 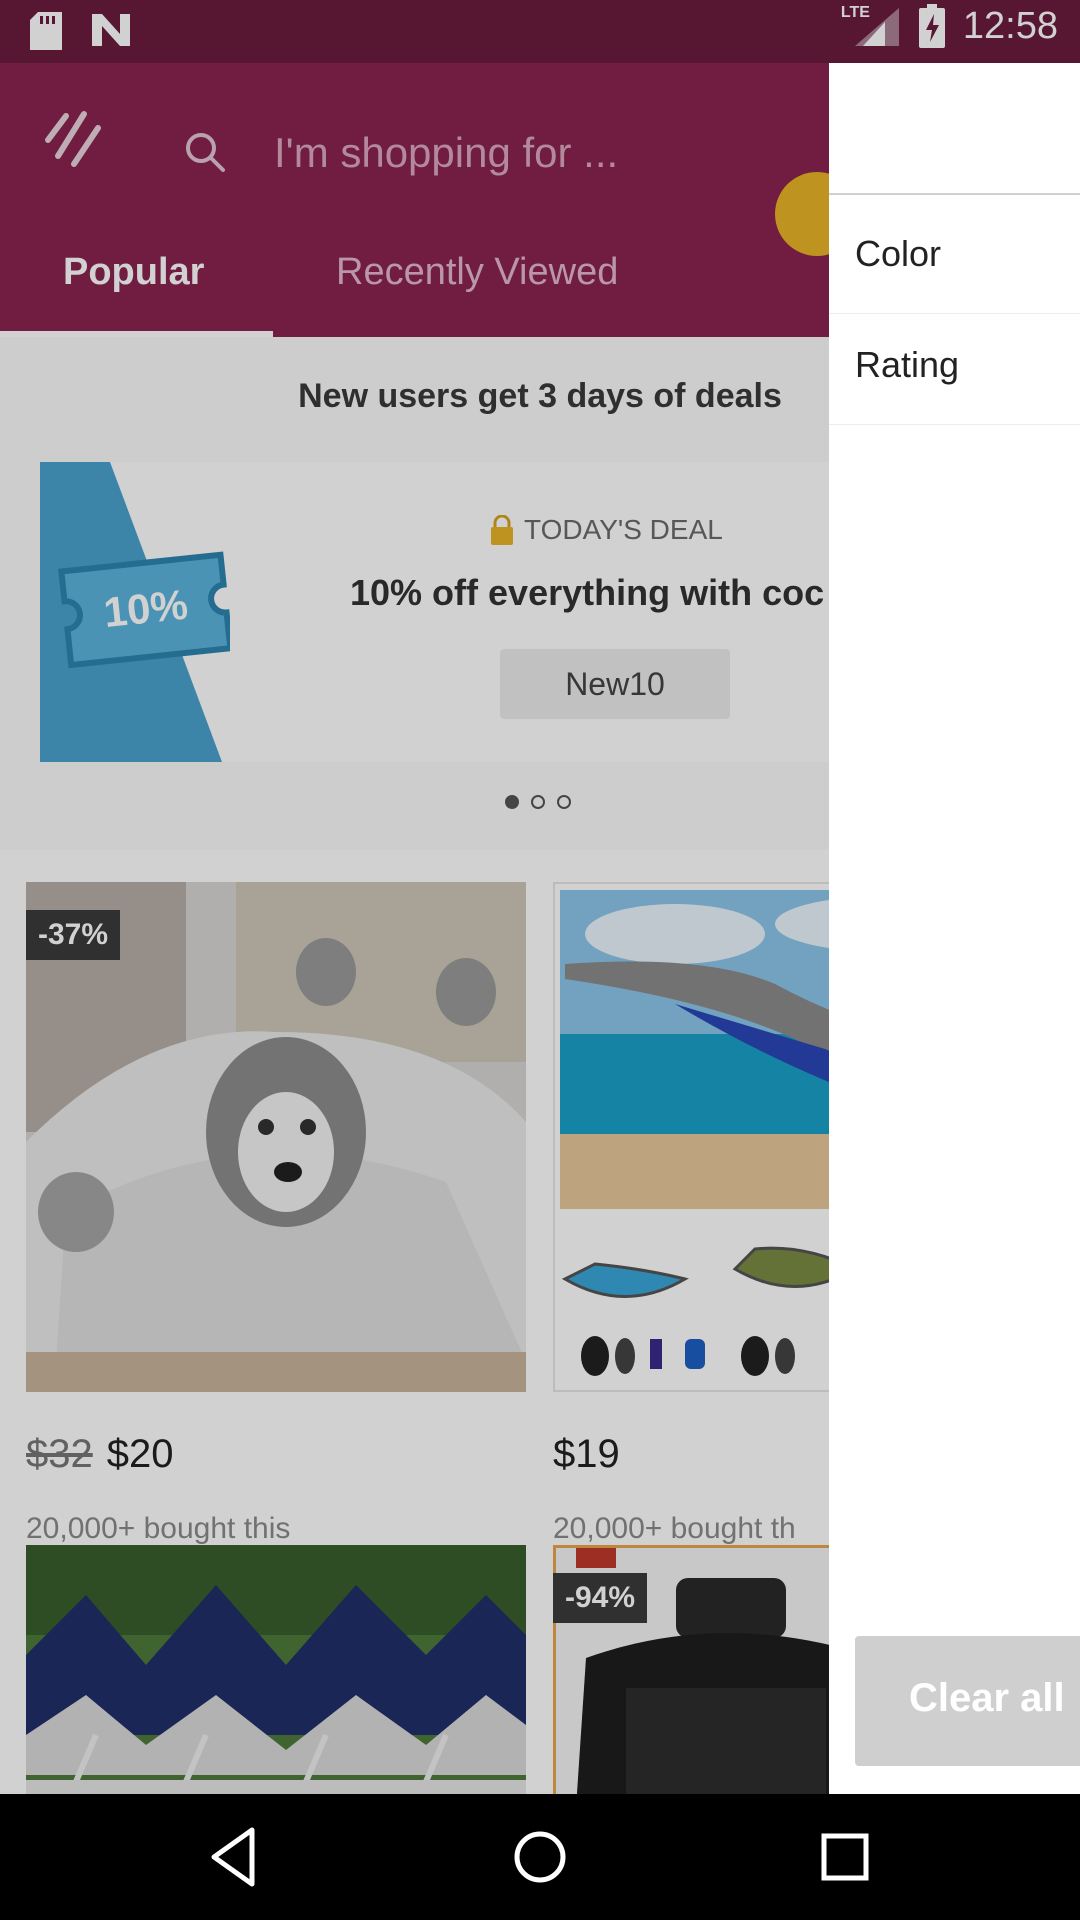 I want to click on home-icon, so click(x=540, y=1857).